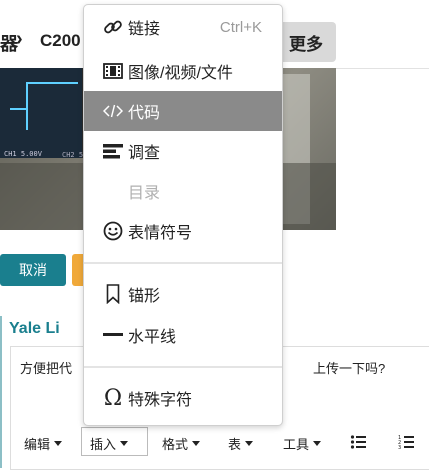 The height and width of the screenshot is (470, 429). I want to click on menu-item-toc: 目录, so click(144, 193).